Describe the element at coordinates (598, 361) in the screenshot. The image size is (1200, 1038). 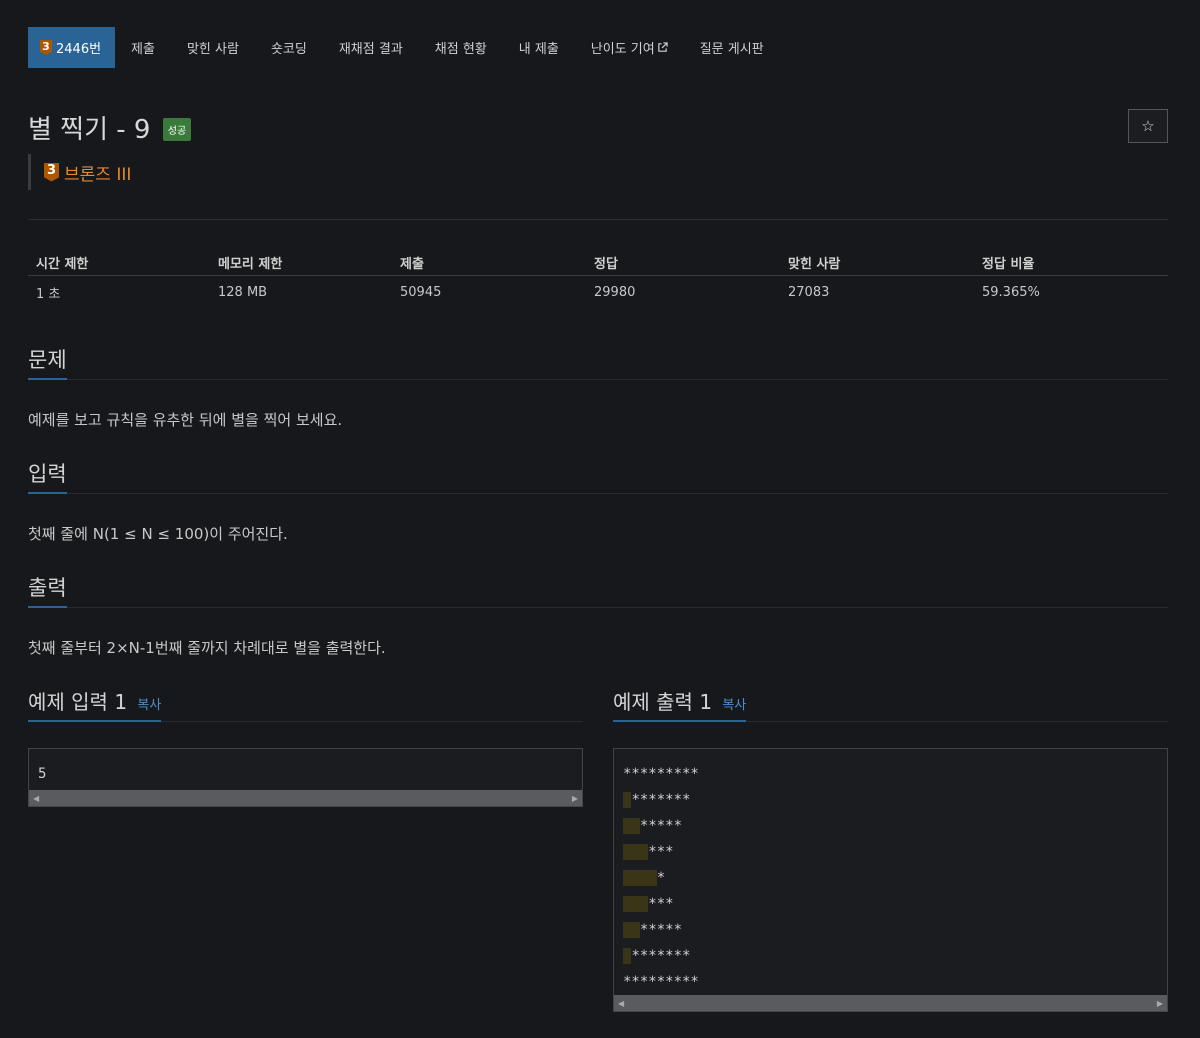
I see `section-description-header: 문제` at that location.